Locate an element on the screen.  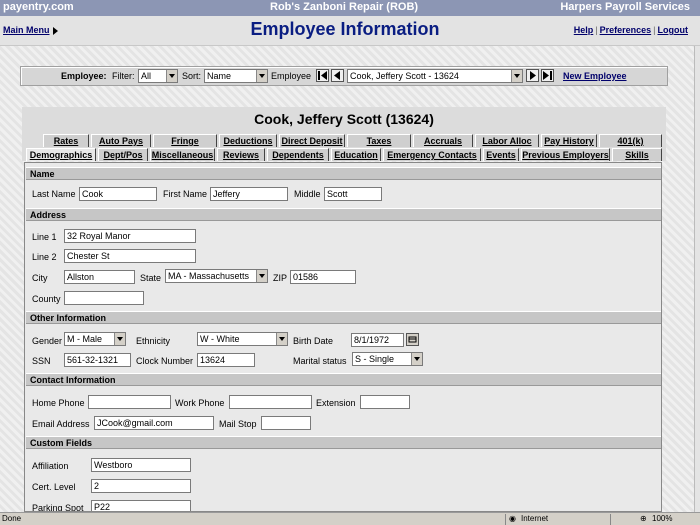
city-field: Allston is located at coordinates (99, 277).